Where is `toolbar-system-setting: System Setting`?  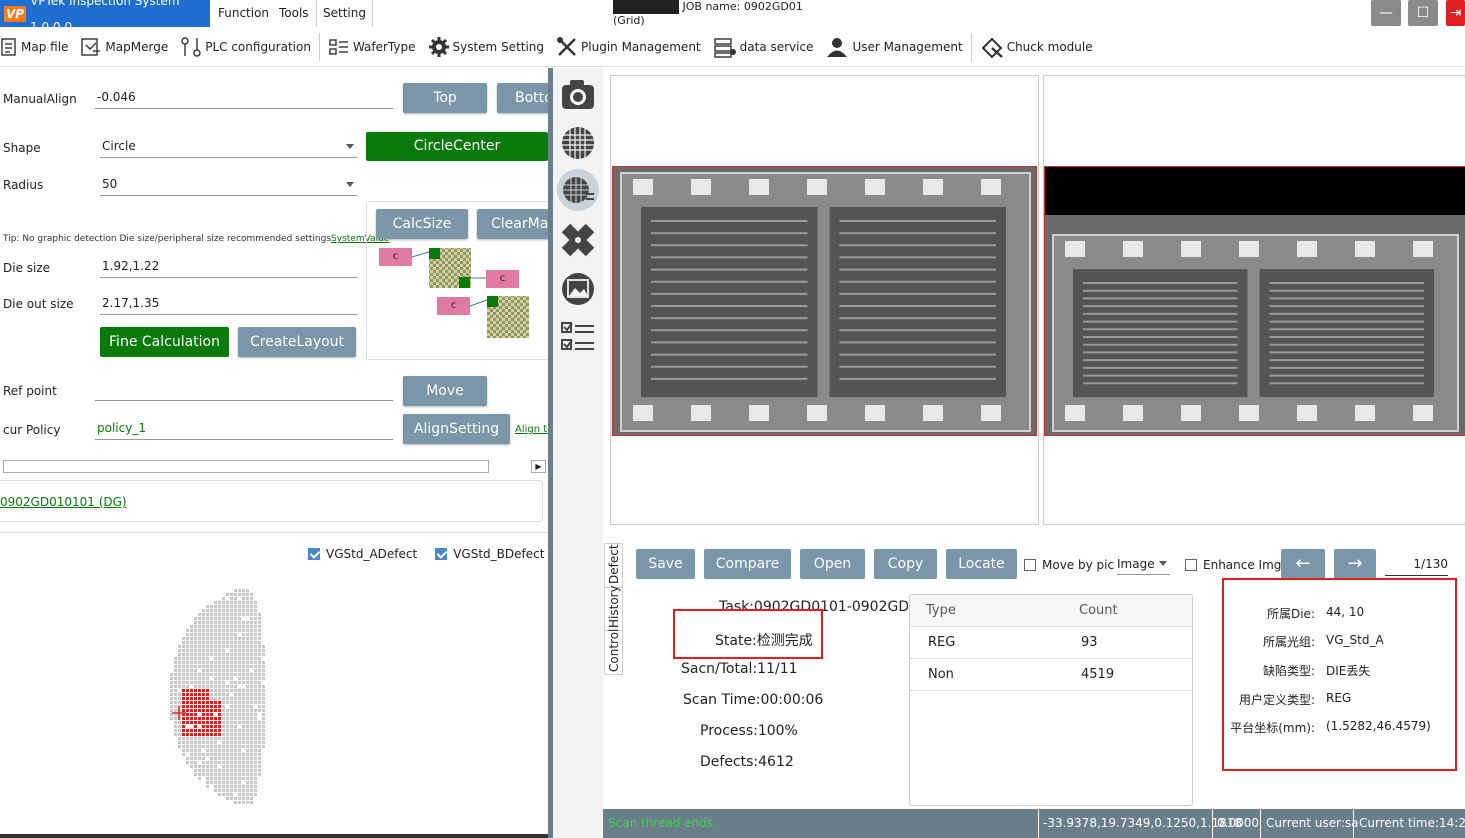 toolbar-system-setting: System Setting is located at coordinates (486, 47).